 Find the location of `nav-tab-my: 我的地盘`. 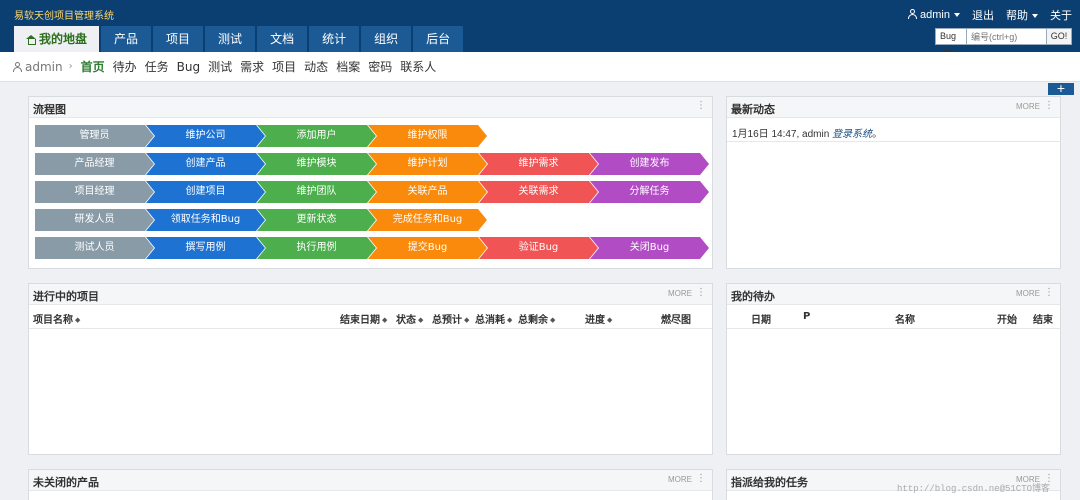

nav-tab-my: 我的地盘 is located at coordinates (57, 39).